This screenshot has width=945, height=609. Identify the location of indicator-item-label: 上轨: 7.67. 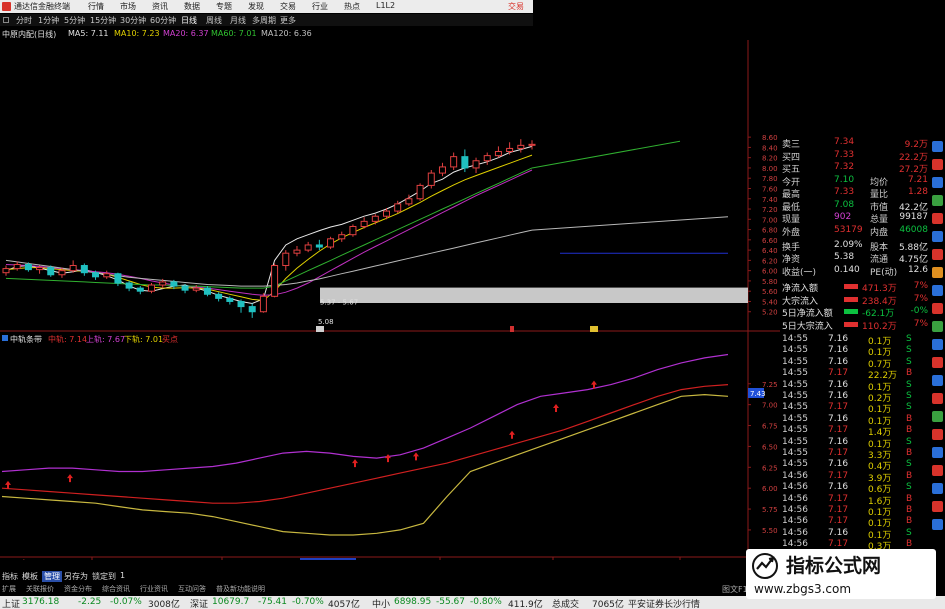
(105, 339).